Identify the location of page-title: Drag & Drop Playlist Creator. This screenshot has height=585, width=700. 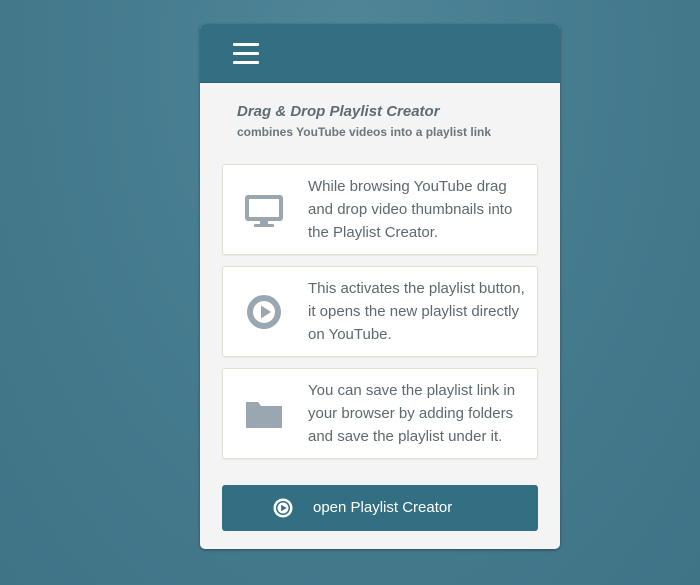
(338, 111).